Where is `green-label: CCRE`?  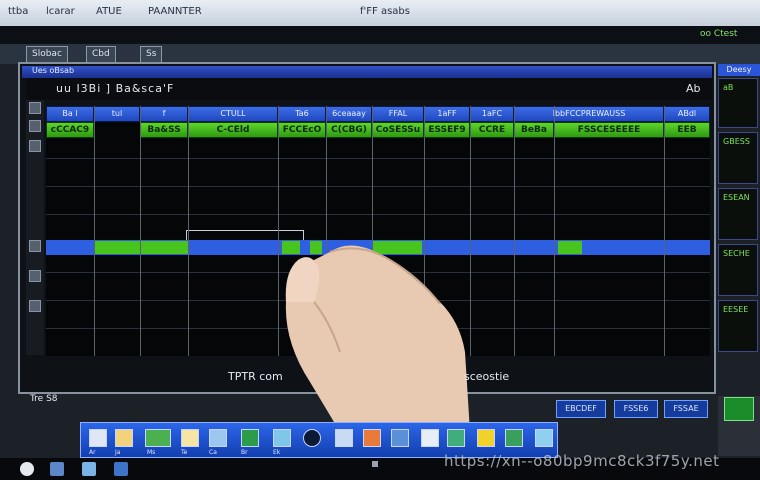 green-label: CCRE is located at coordinates (492, 130).